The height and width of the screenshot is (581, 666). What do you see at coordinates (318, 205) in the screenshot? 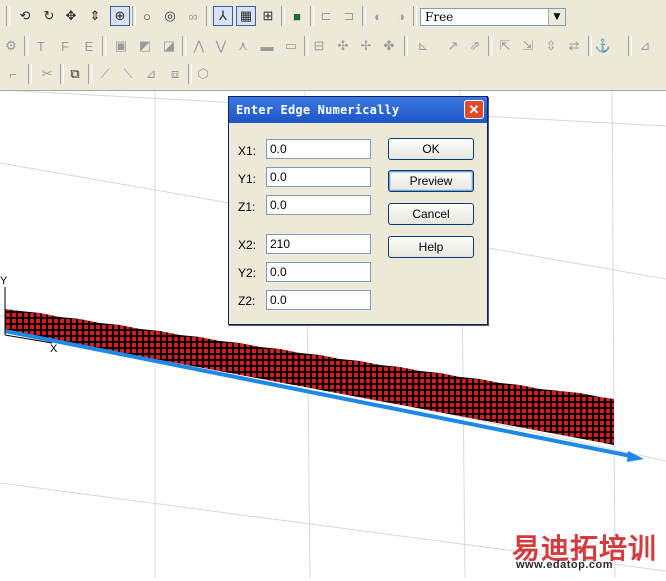
I see `z1-input: 0.0` at bounding box center [318, 205].